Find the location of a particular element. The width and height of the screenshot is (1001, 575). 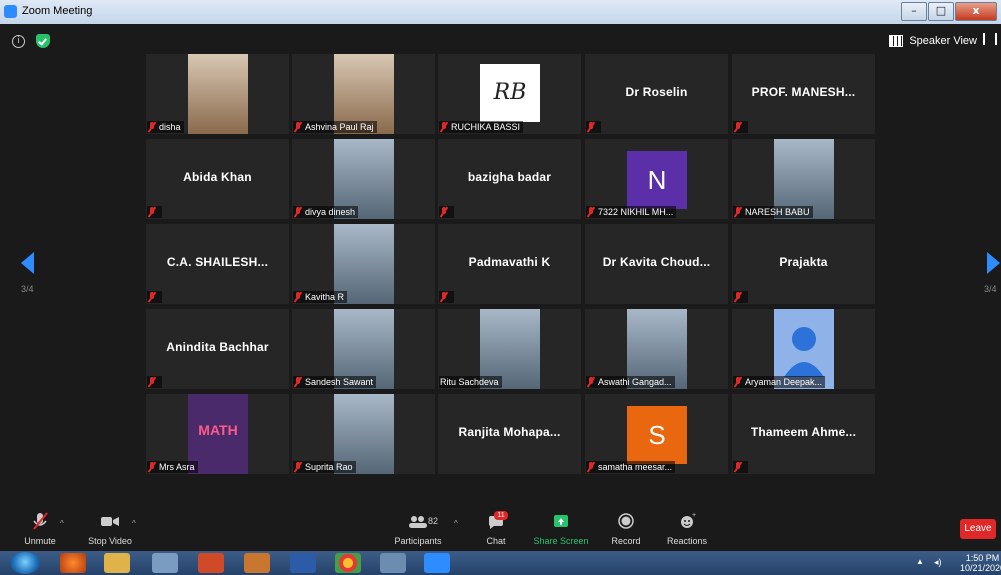

participant-name-label: divya dinesh is located at coordinates (326, 212).